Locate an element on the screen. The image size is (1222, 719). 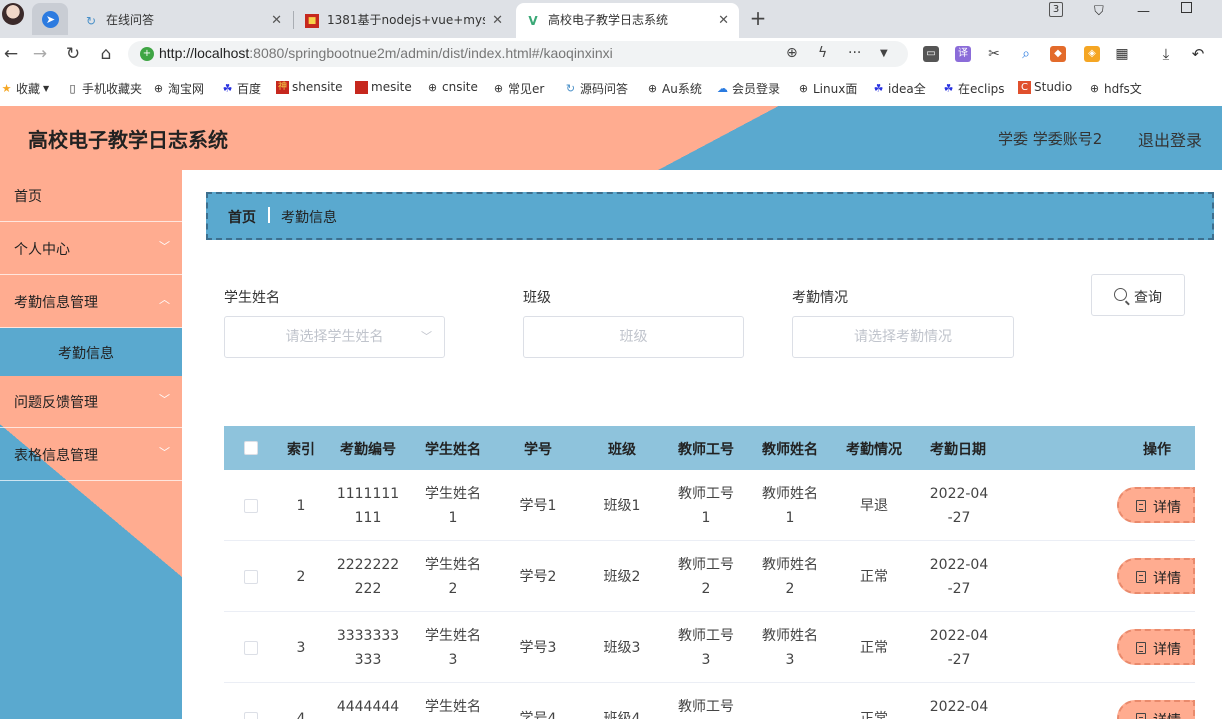
cell-index: 3 is located at coordinates (301, 648).